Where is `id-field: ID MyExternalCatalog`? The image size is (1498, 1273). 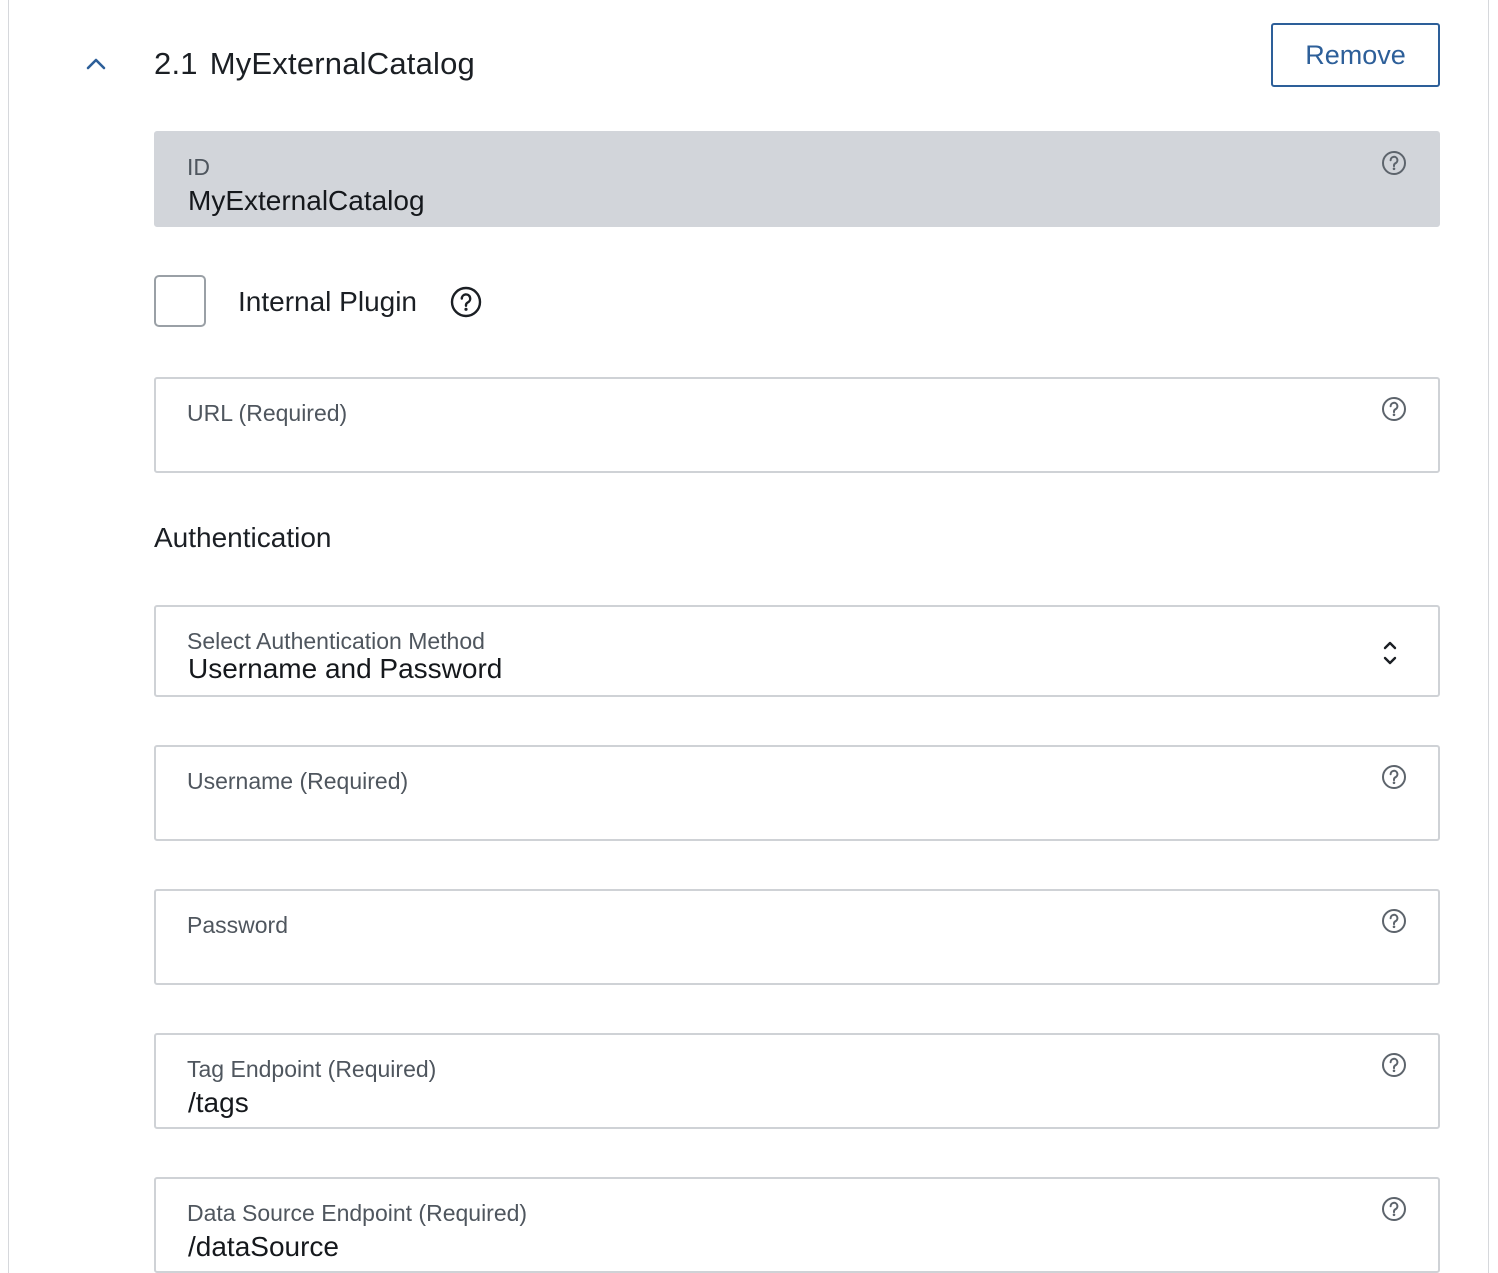
id-field: ID MyExternalCatalog is located at coordinates (797, 179).